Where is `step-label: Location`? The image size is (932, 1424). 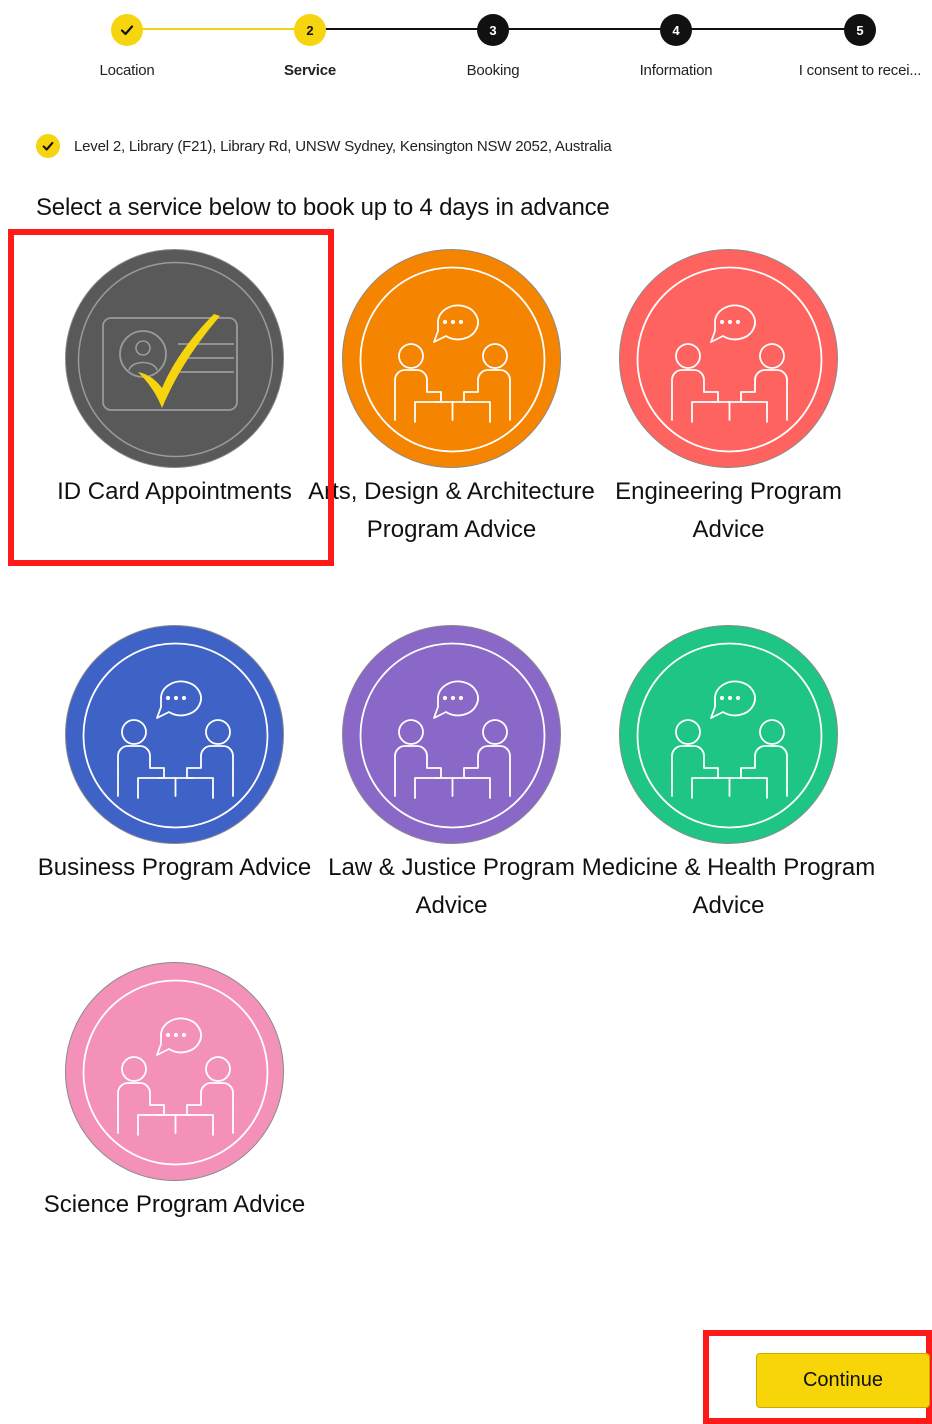
step-label: Location is located at coordinates (127, 70).